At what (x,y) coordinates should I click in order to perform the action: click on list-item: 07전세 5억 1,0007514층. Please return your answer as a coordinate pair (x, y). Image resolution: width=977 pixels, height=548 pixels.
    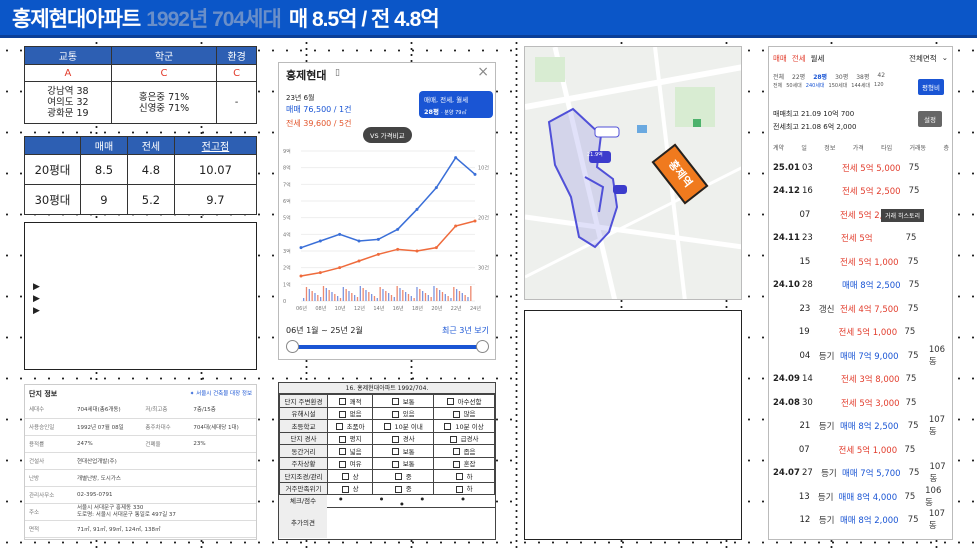
    Looking at the image, I should click on (862, 449).